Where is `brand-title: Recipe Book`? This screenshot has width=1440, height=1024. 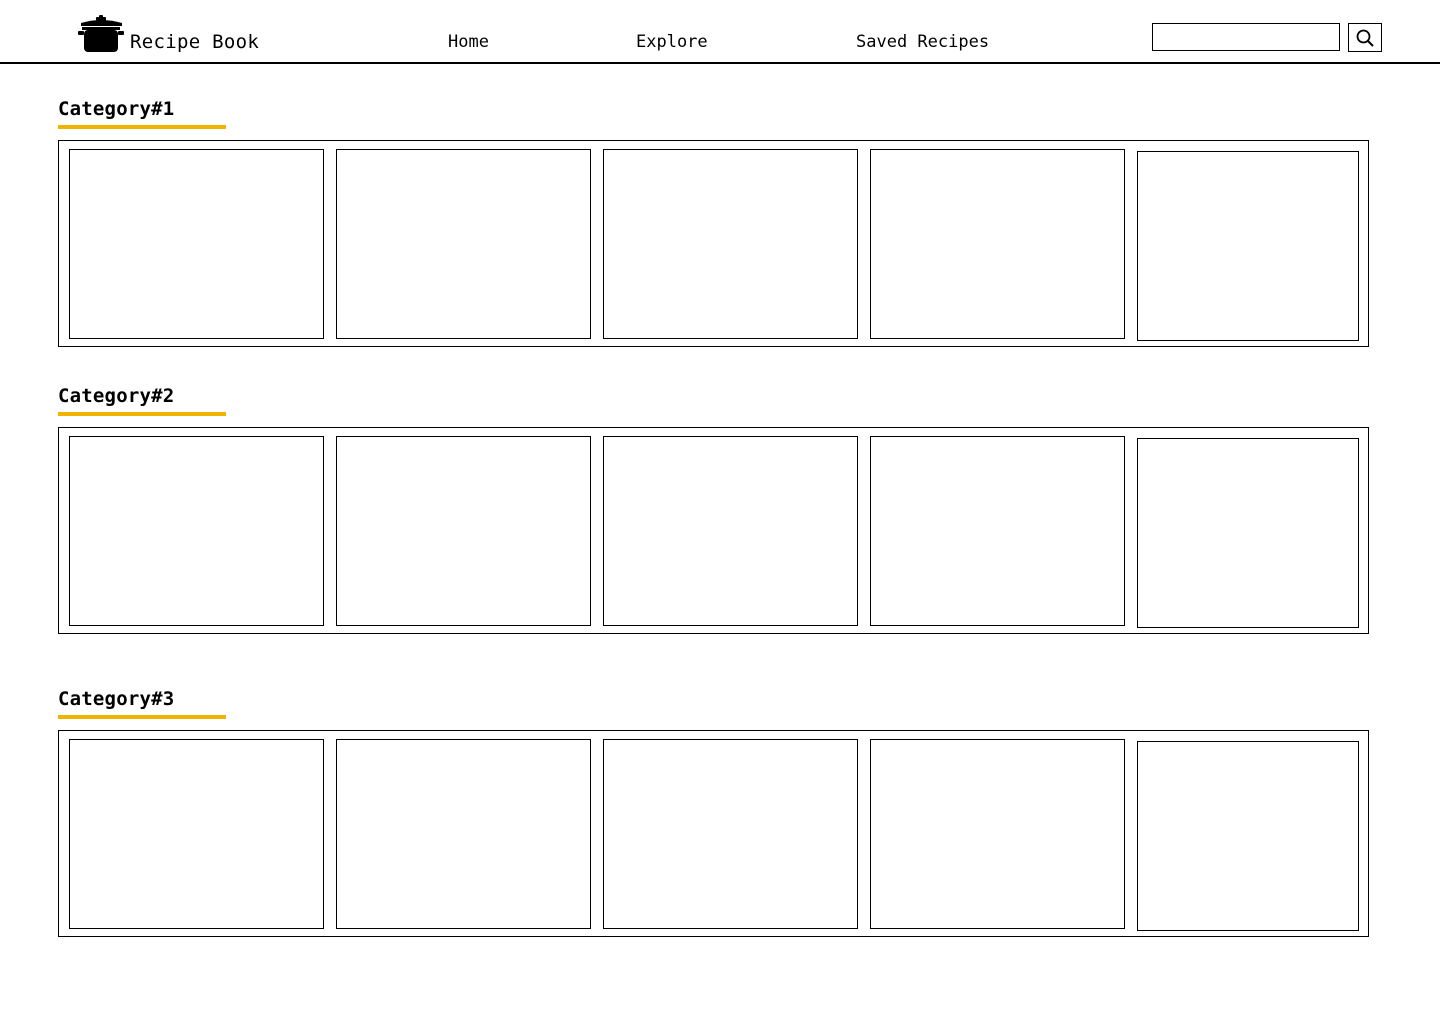 brand-title: Recipe Book is located at coordinates (194, 42).